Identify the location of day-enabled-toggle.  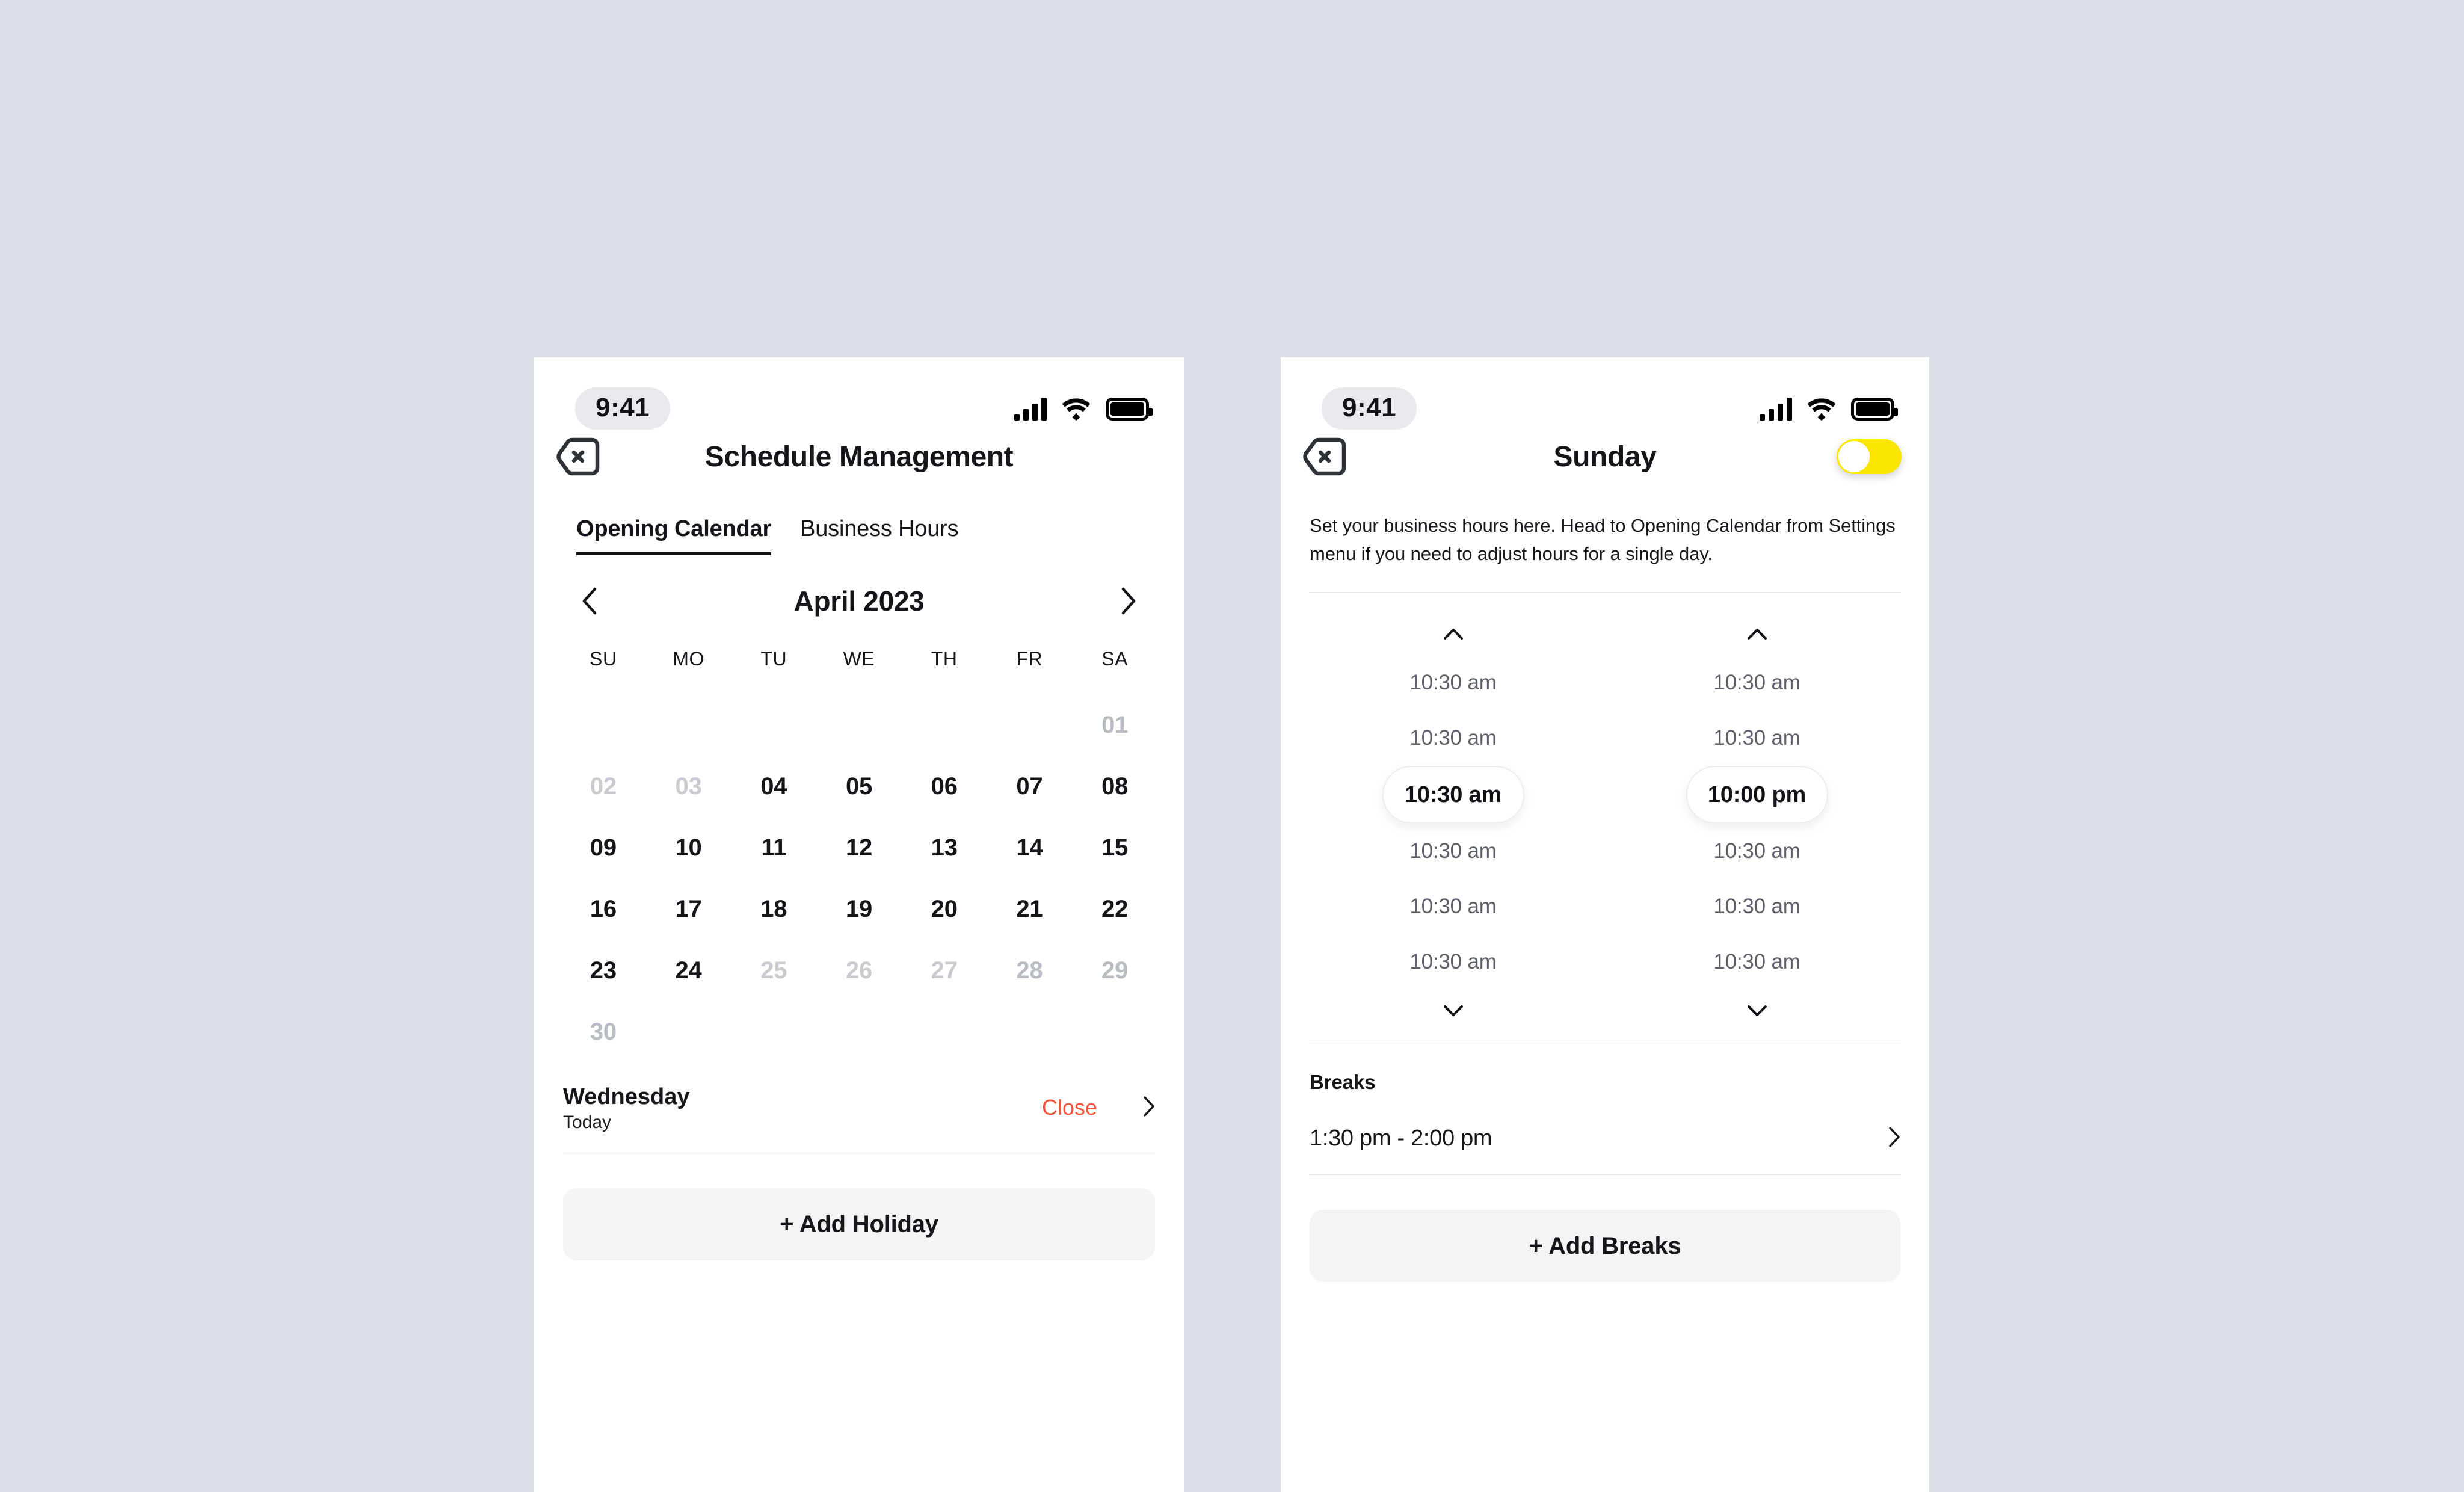
(1870, 456).